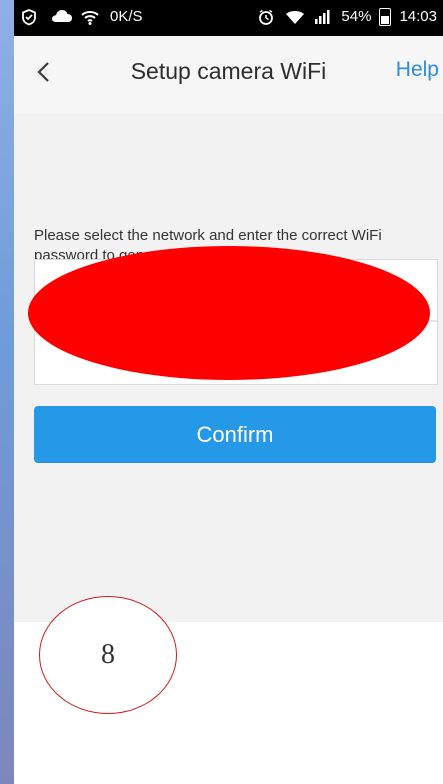  Describe the element at coordinates (108, 655) in the screenshot. I see `step-number-badge: 8` at that location.